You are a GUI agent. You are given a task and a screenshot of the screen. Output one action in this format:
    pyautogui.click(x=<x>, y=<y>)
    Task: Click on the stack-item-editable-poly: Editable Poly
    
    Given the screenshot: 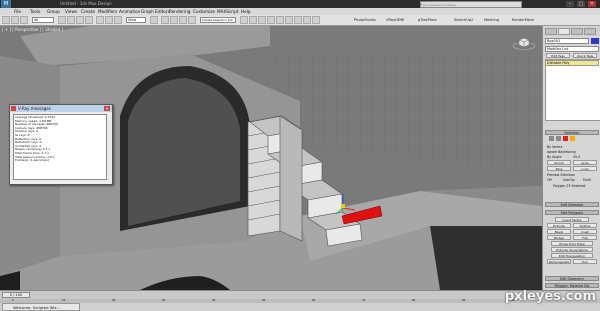 What is the action you would take?
    pyautogui.click(x=572, y=63)
    